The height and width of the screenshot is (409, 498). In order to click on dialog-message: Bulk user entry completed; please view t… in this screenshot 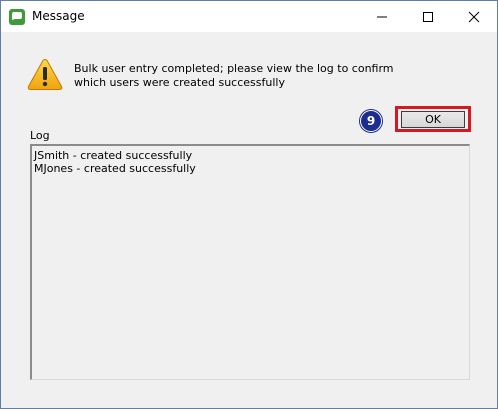, I will do `click(234, 76)`.